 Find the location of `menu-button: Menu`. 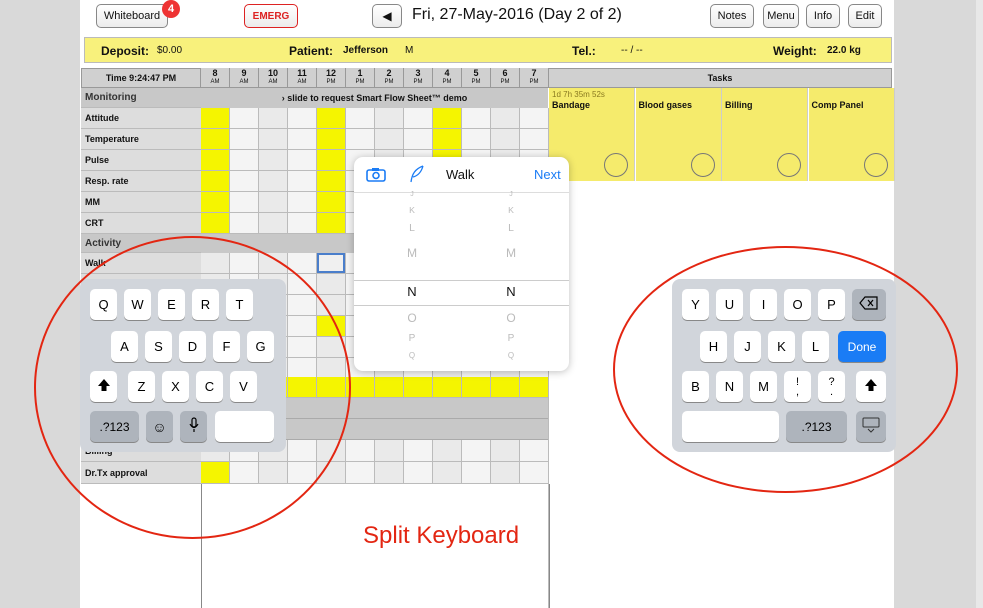

menu-button: Menu is located at coordinates (781, 16).